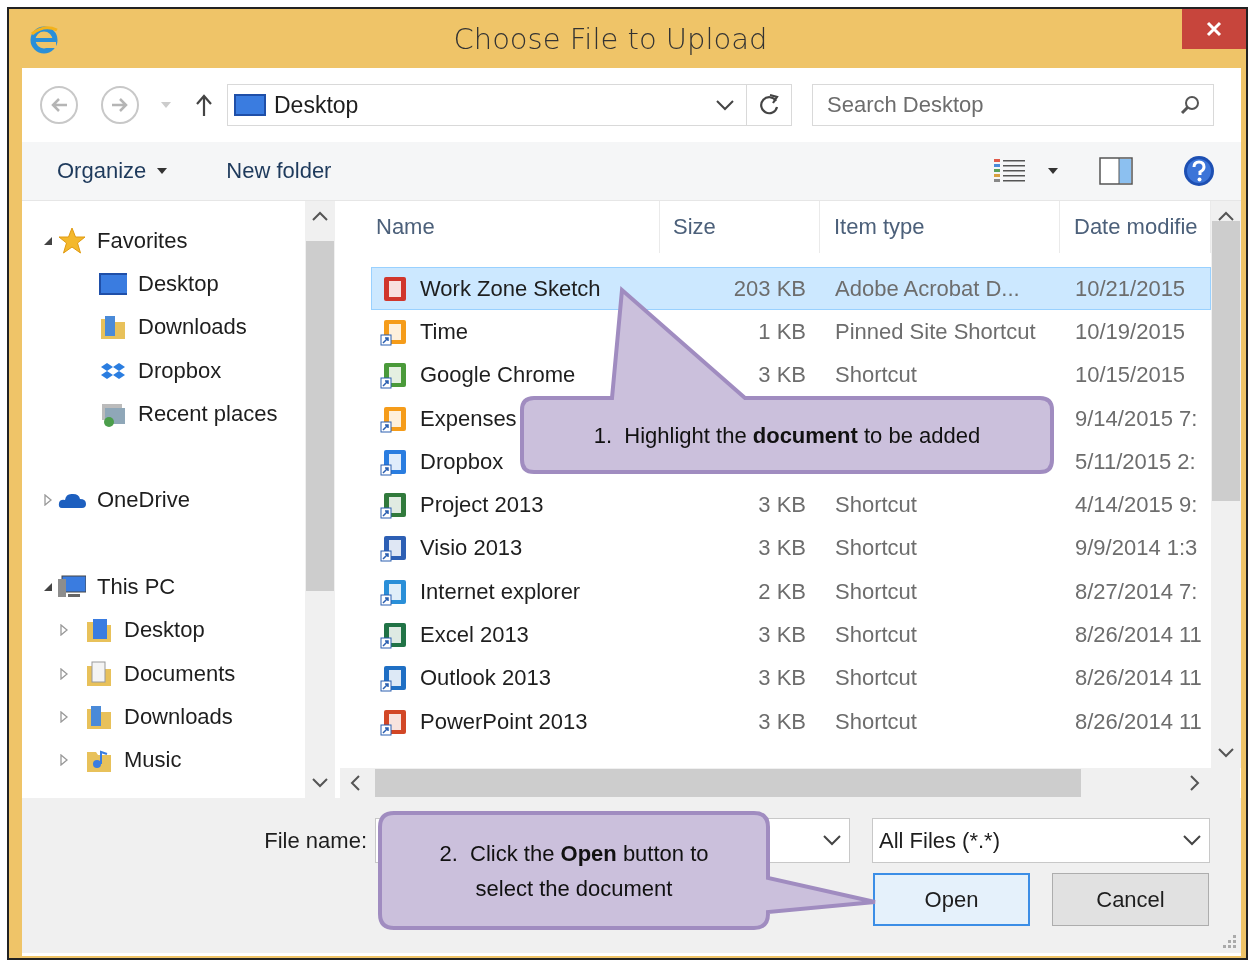  I want to click on file-name: Expenses, so click(468, 418).